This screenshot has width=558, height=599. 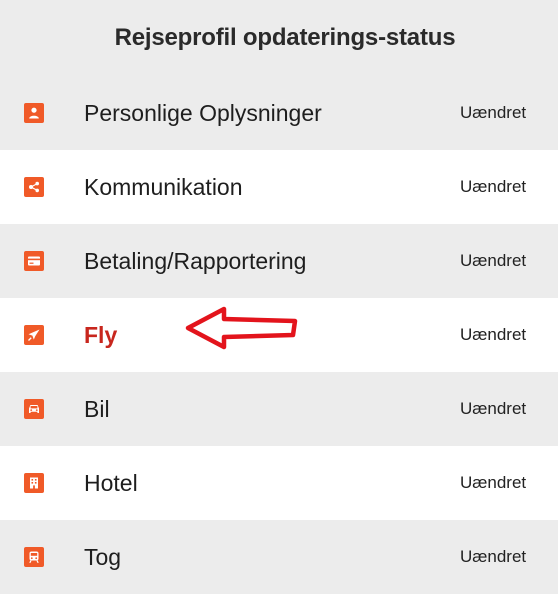 What do you see at coordinates (241, 328) in the screenshot?
I see `left-arrow-outline-icon` at bounding box center [241, 328].